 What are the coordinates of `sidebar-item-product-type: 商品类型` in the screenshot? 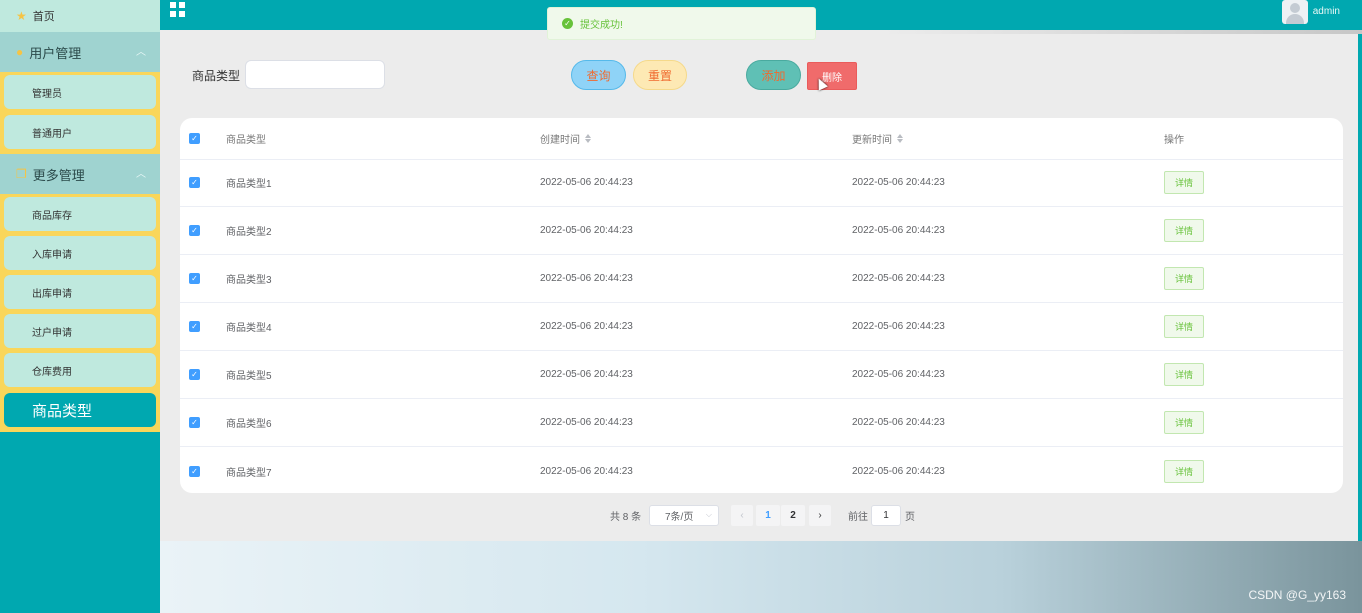 It's located at (80, 410).